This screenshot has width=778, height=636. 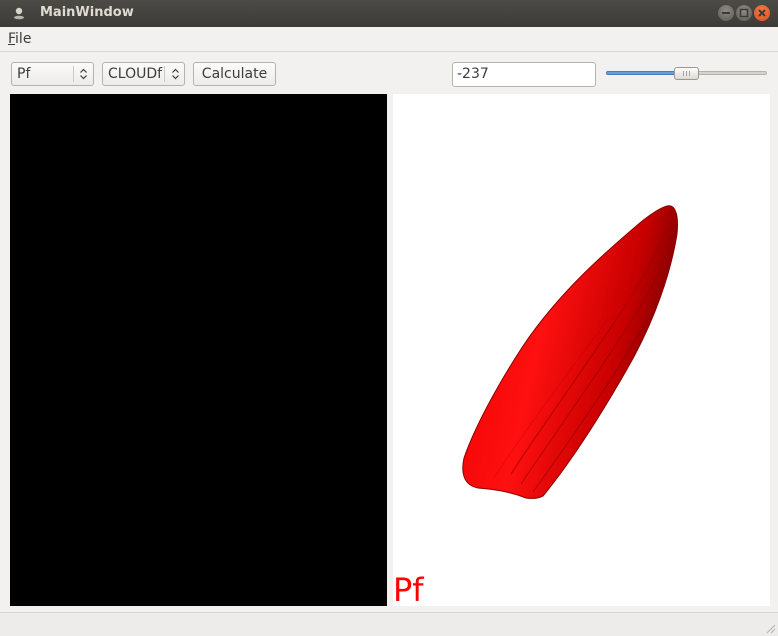 What do you see at coordinates (135, 74) in the screenshot?
I see `mode-select-value: CLOUDf` at bounding box center [135, 74].